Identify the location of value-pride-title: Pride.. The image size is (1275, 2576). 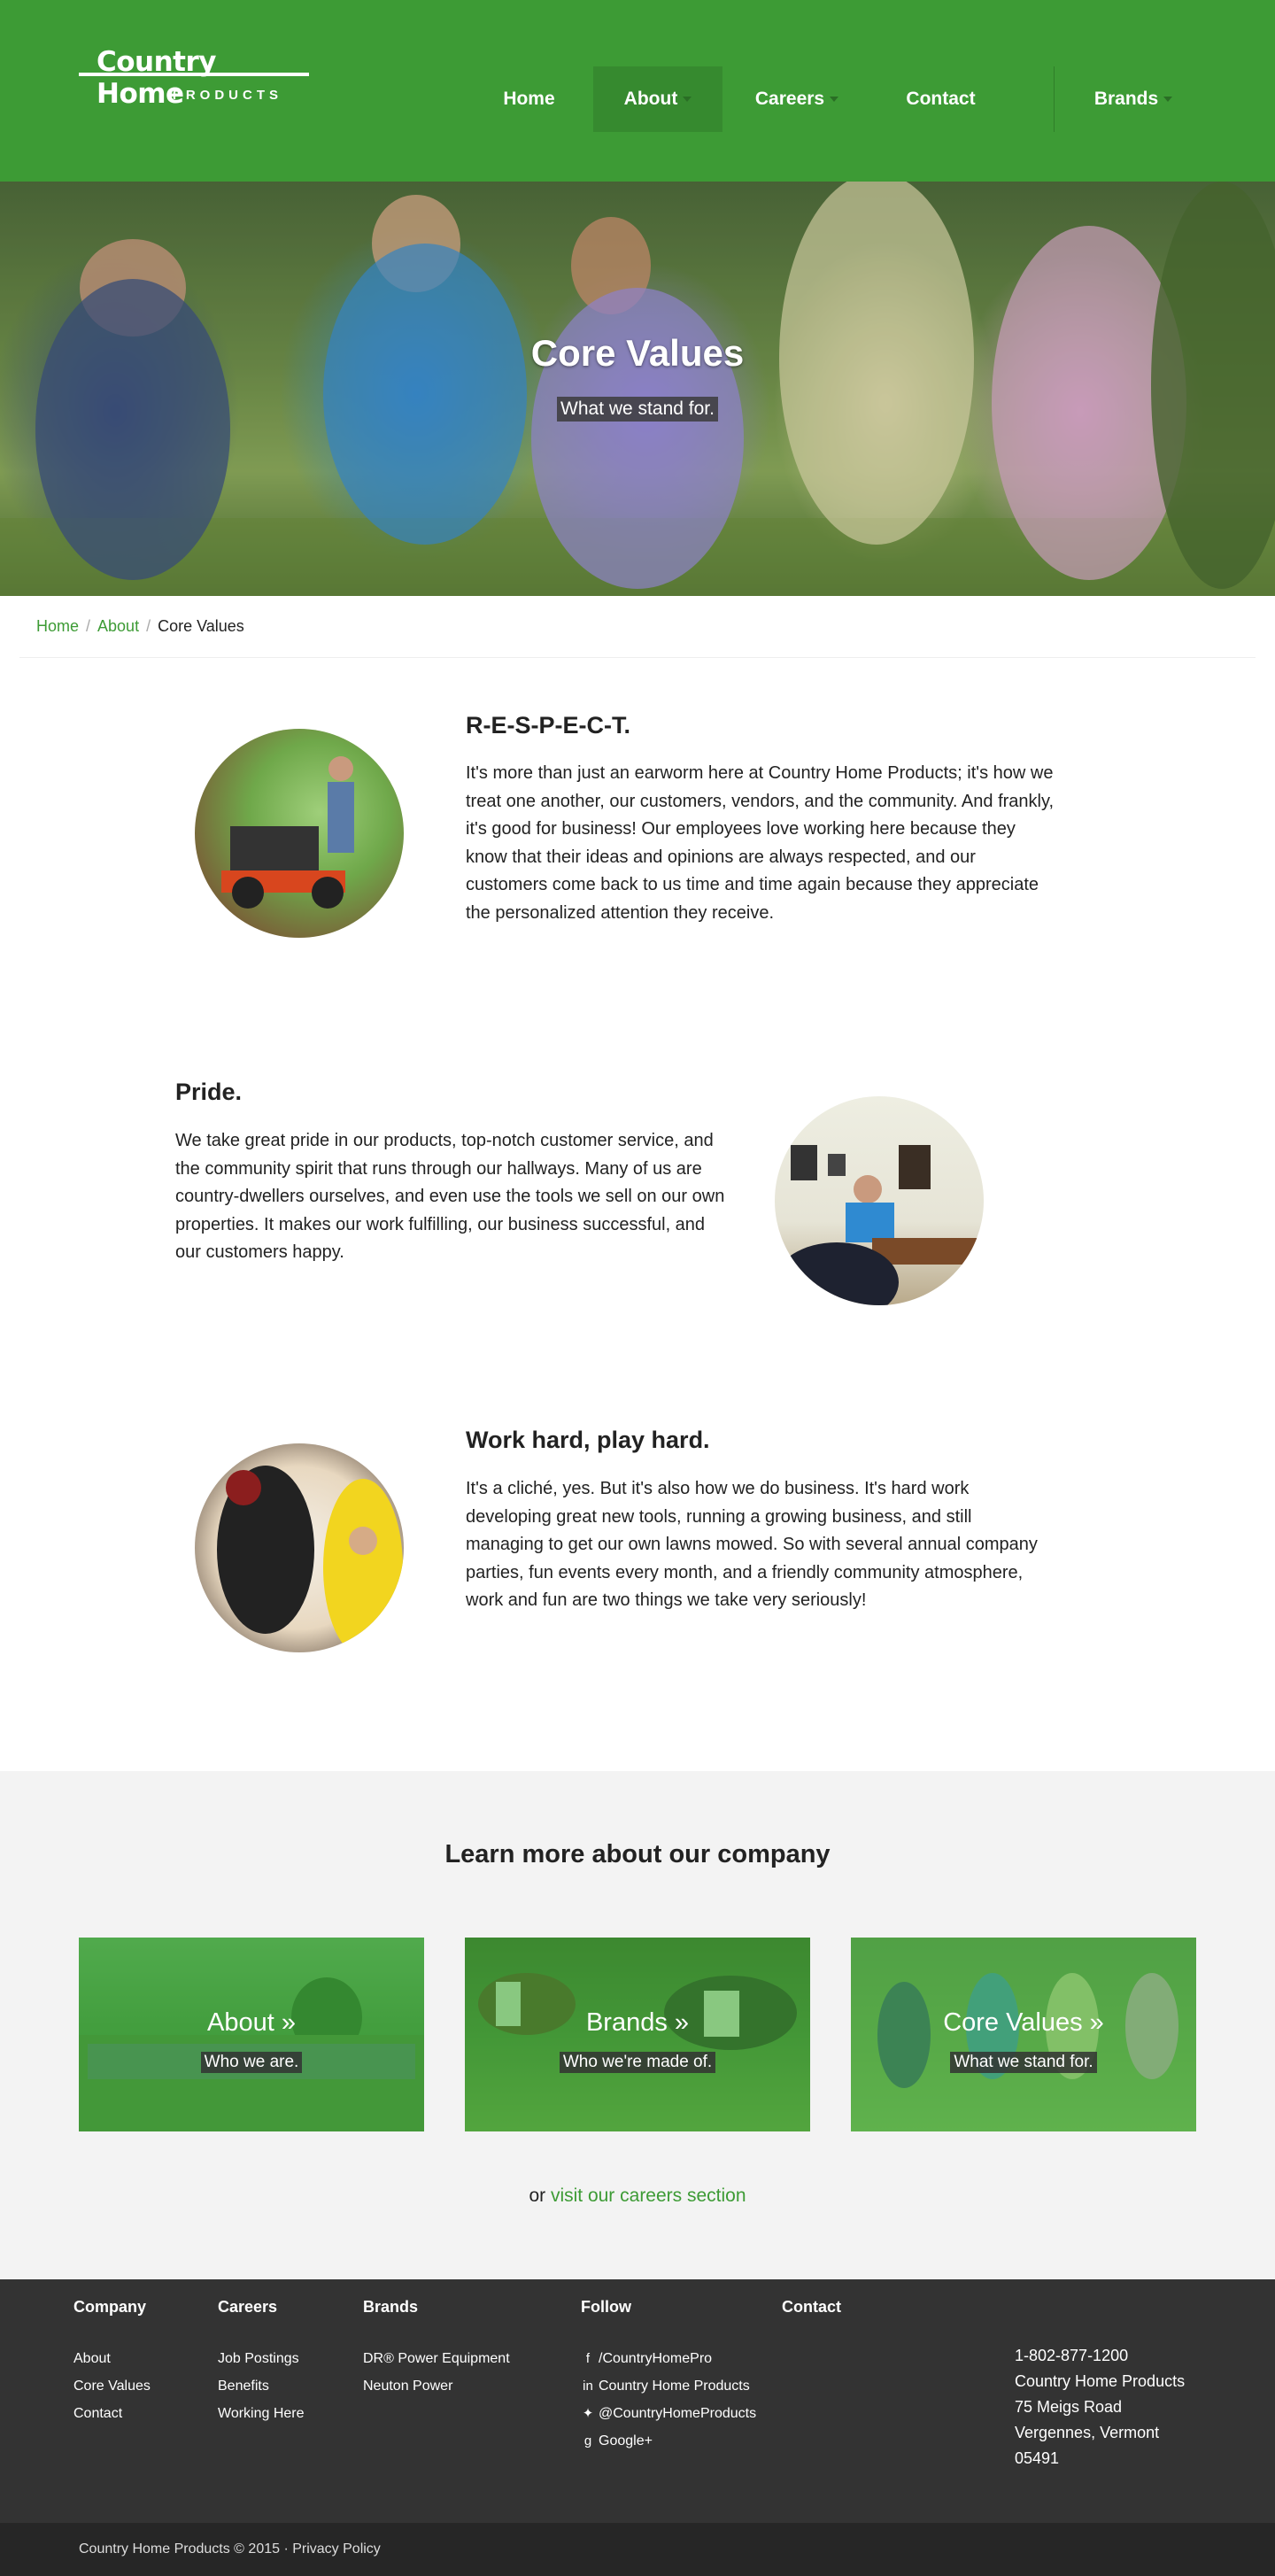
(209, 1092).